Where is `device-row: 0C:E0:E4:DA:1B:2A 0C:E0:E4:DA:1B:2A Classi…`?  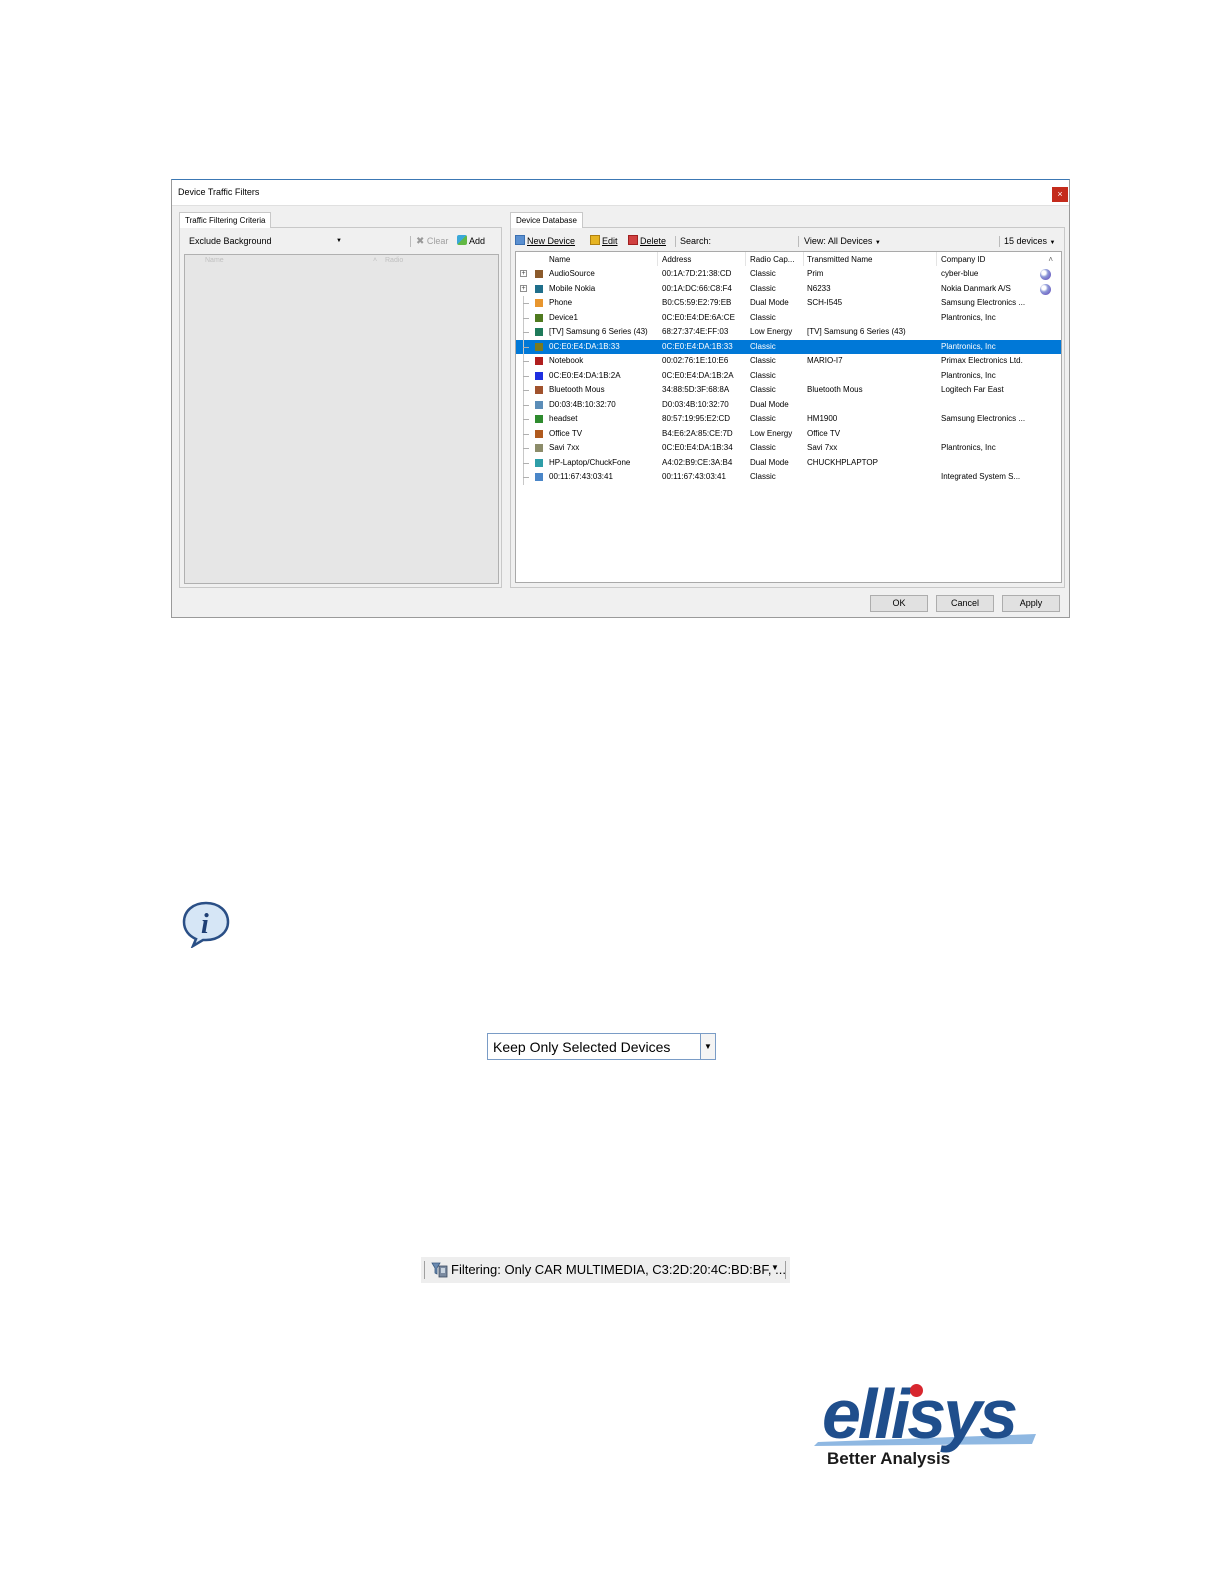
device-row: 0C:E0:E4:DA:1B:2A 0C:E0:E4:DA:1B:2A Classi… is located at coordinates (788, 375).